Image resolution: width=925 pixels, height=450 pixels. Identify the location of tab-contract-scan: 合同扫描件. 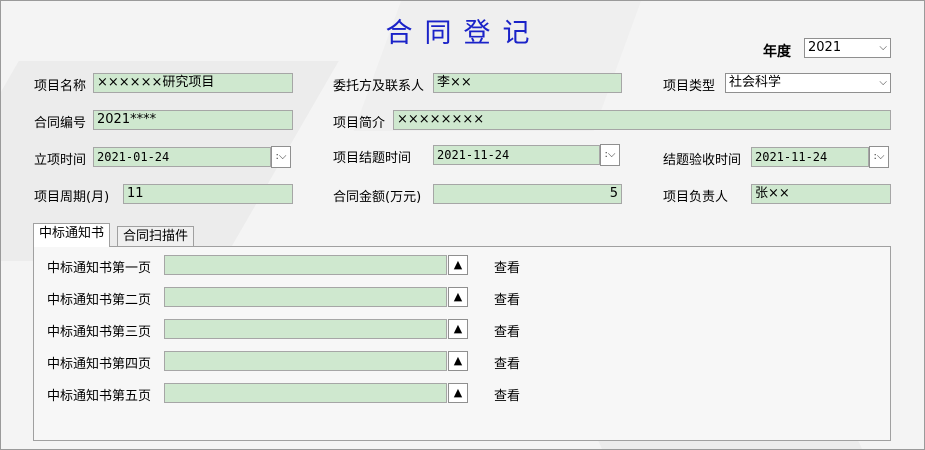
(156, 237).